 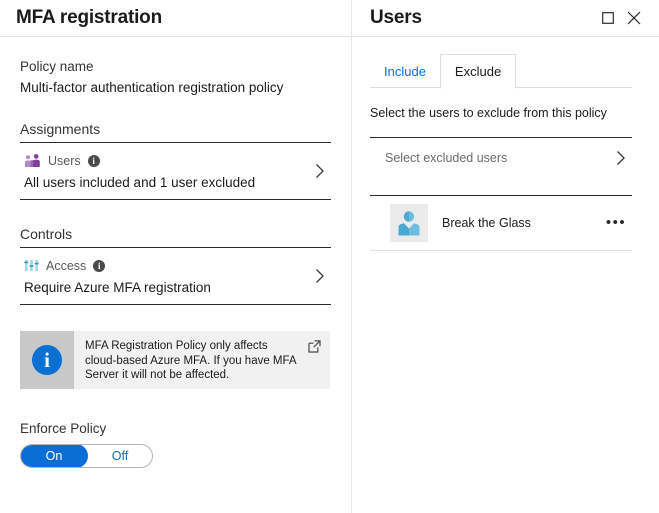 What do you see at coordinates (140, 182) in the screenshot?
I see `assignments-users-summary: All users included and 1 user excluded` at bounding box center [140, 182].